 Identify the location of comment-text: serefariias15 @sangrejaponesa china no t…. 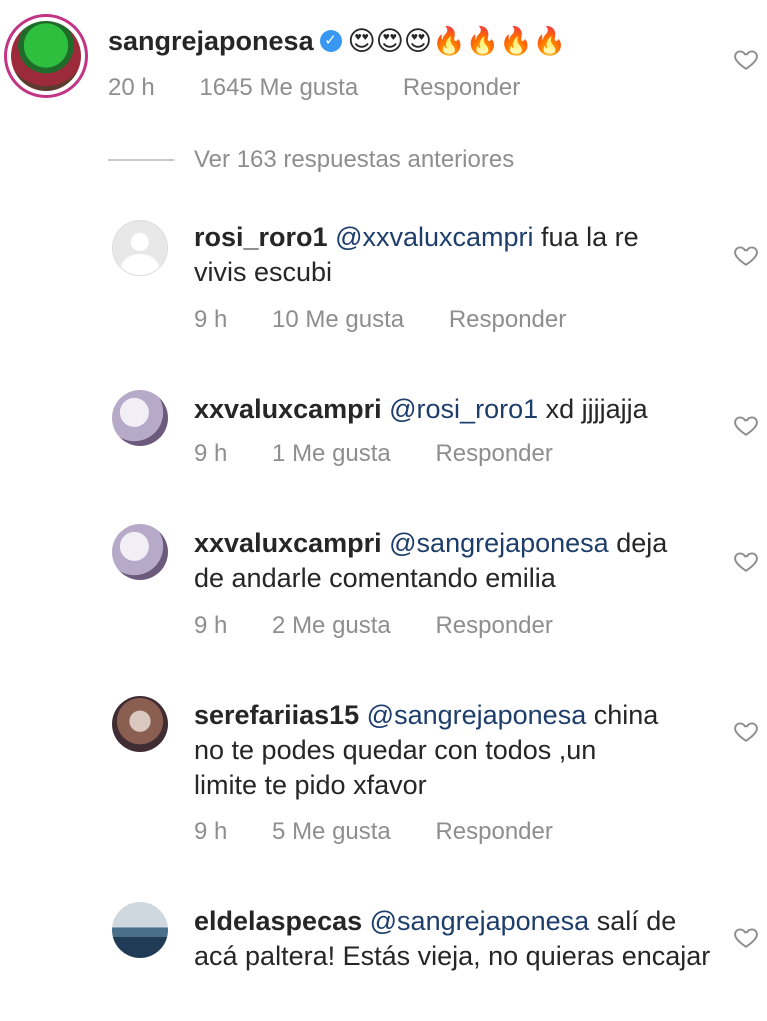
(429, 750).